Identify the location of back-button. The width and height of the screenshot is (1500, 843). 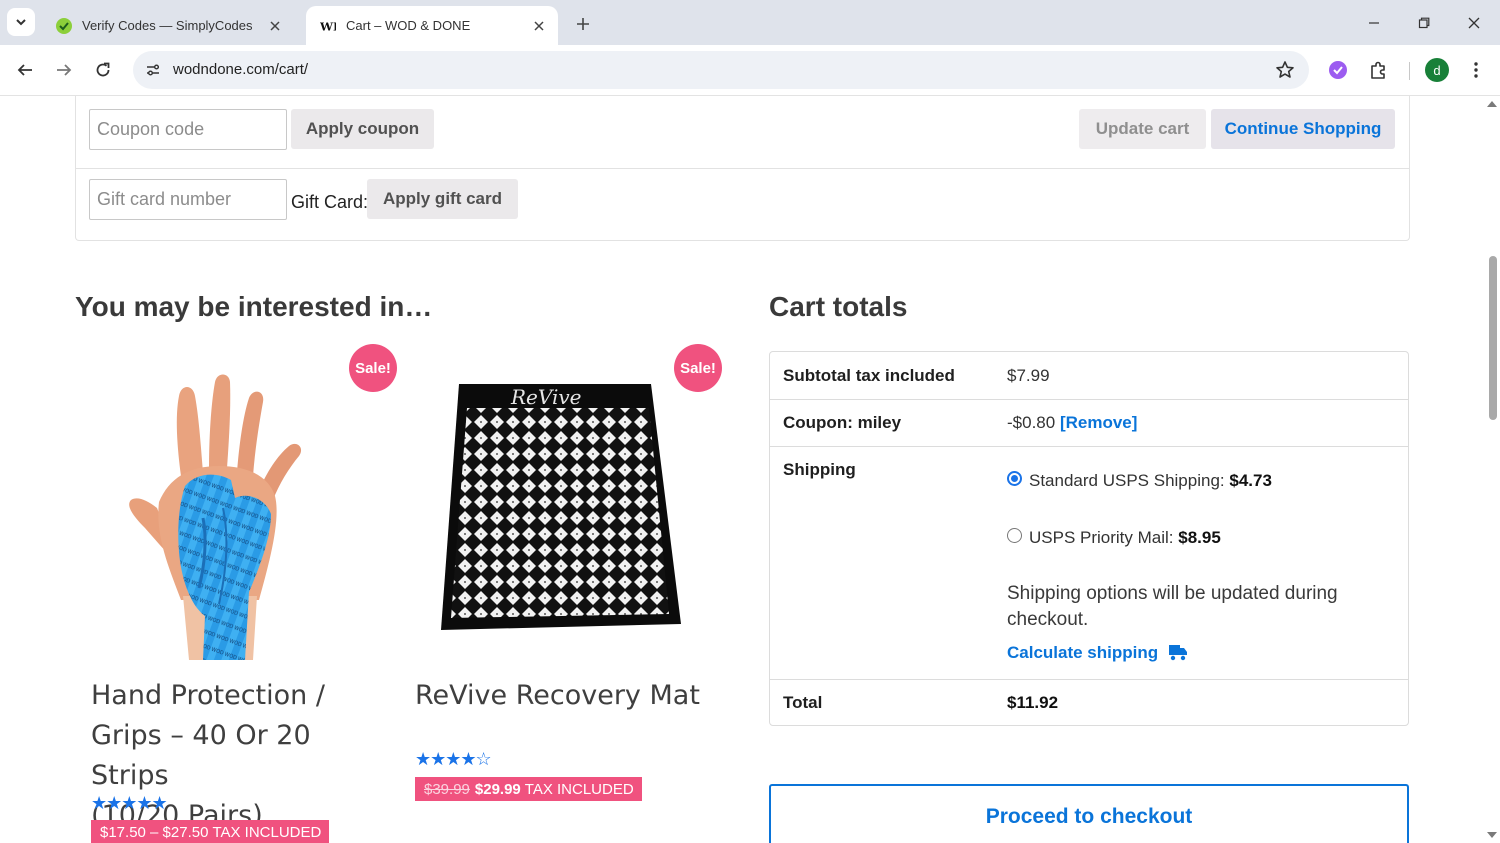
(25, 70).